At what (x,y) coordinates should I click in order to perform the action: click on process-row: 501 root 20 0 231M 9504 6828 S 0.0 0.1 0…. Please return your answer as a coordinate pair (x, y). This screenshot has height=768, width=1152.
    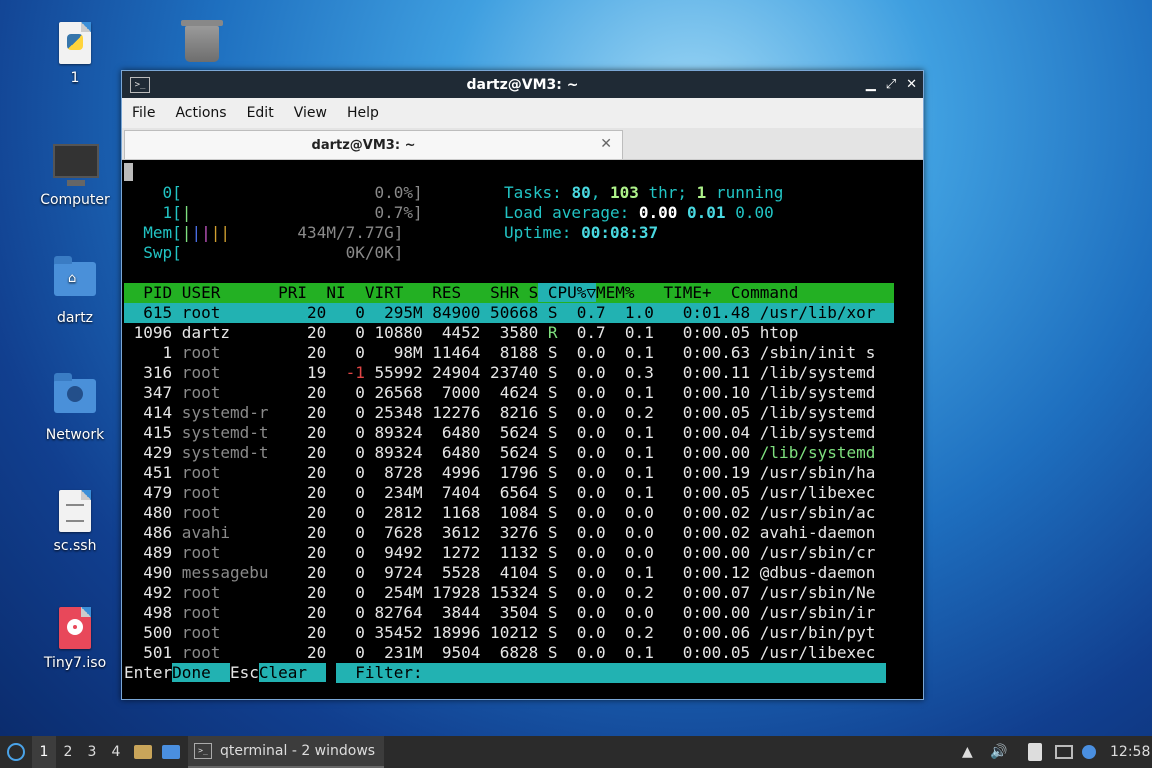
    Looking at the image, I should click on (509, 653).